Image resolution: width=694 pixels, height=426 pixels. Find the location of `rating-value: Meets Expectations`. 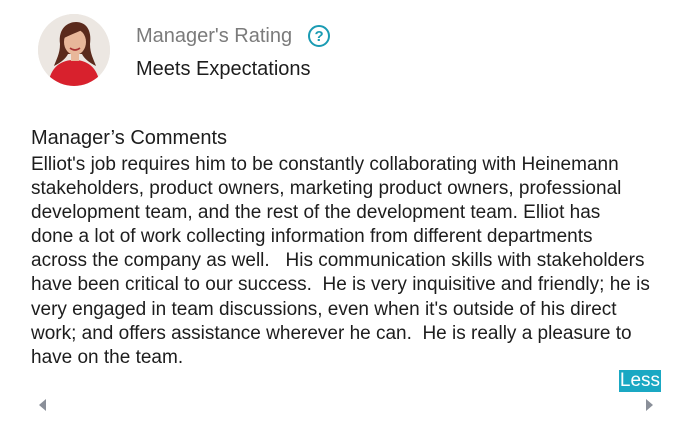

rating-value: Meets Expectations is located at coordinates (223, 69).